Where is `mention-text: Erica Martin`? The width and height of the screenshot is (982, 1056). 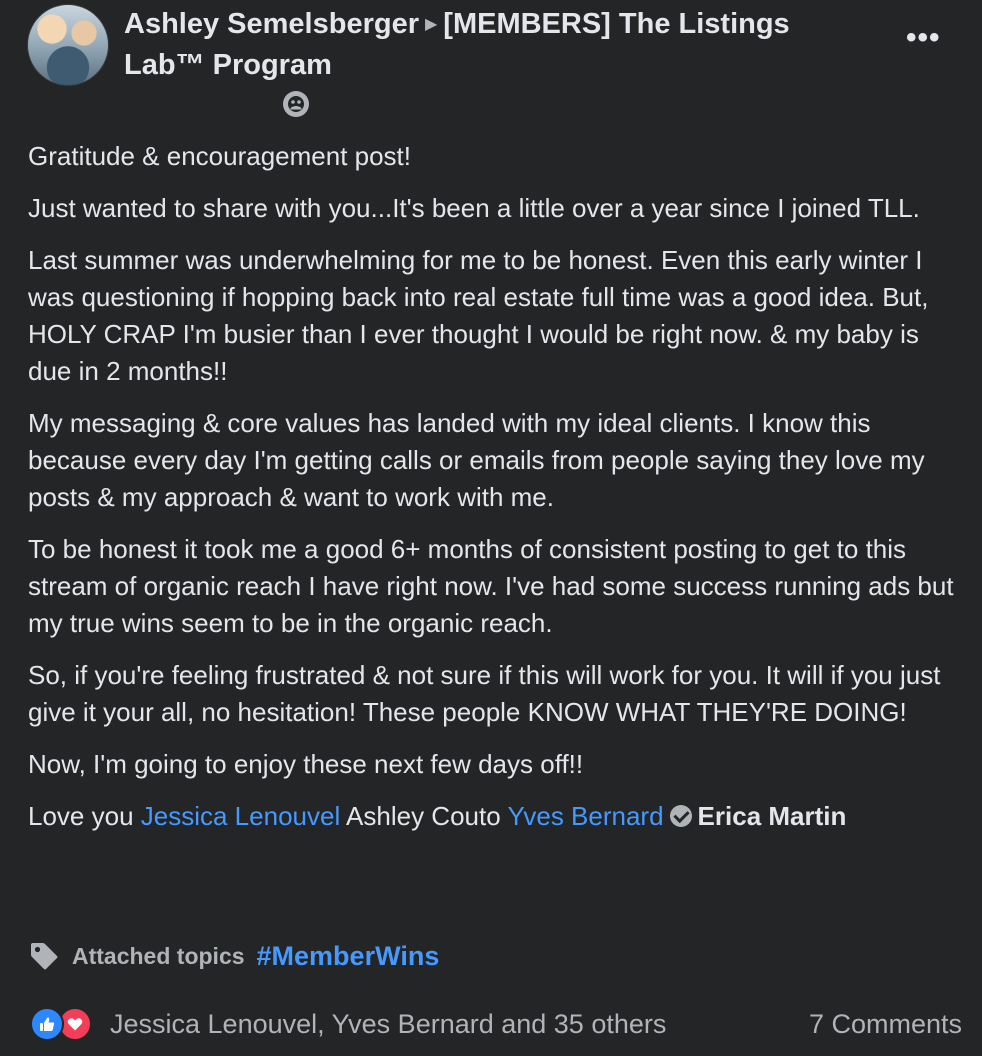
mention-text: Erica Martin is located at coordinates (772, 816).